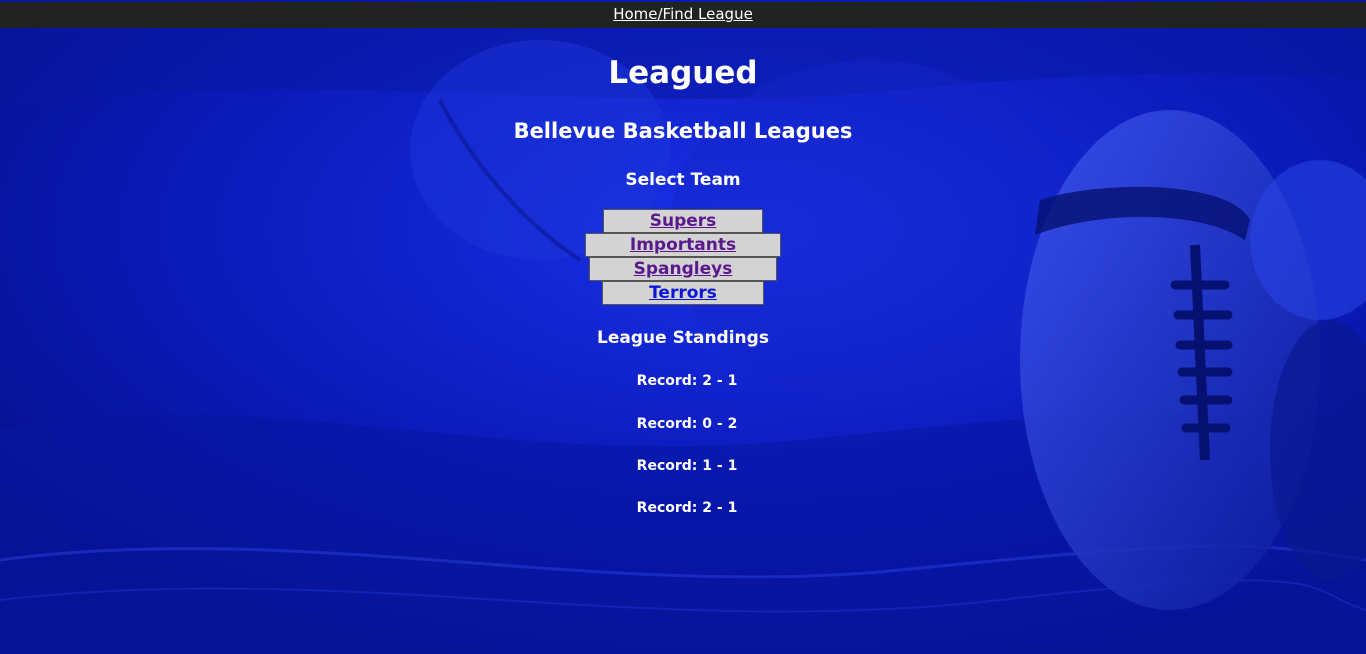  What do you see at coordinates (683, 131) in the screenshot?
I see `league-subtitle: Bellevue Basketball Leagues` at bounding box center [683, 131].